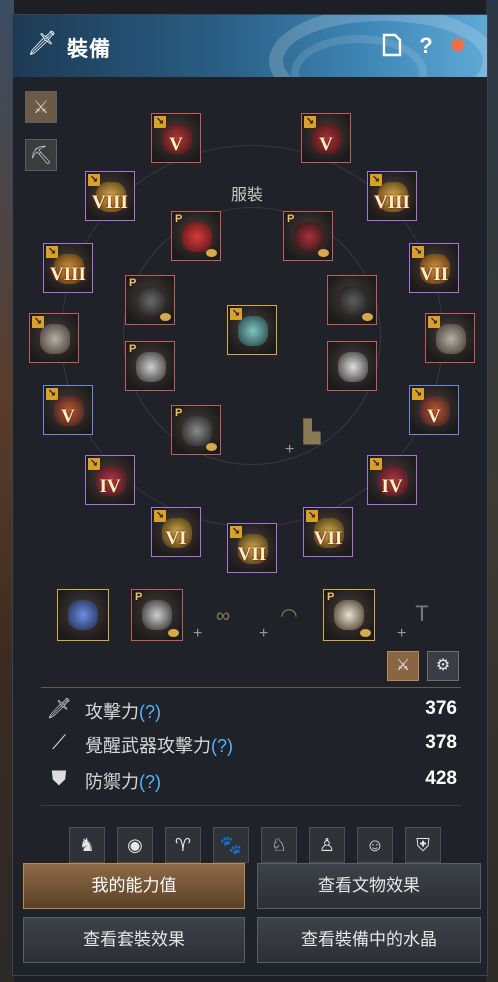 The height and width of the screenshot is (982, 498). I want to click on mask-icon: ◉, so click(135, 845).